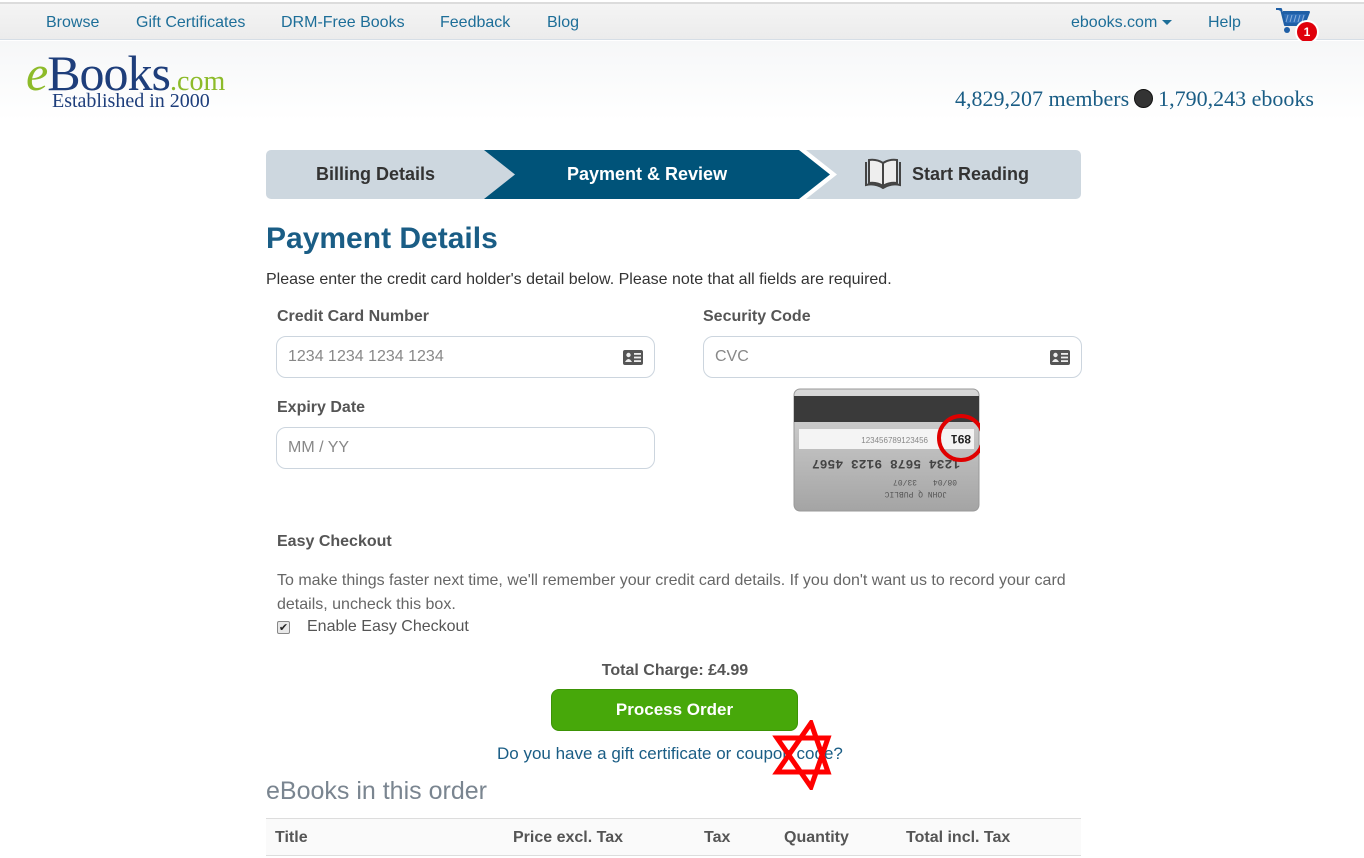 This screenshot has height=858, width=1364. Describe the element at coordinates (816, 837) in the screenshot. I see `column-quantity: Quantity` at that location.